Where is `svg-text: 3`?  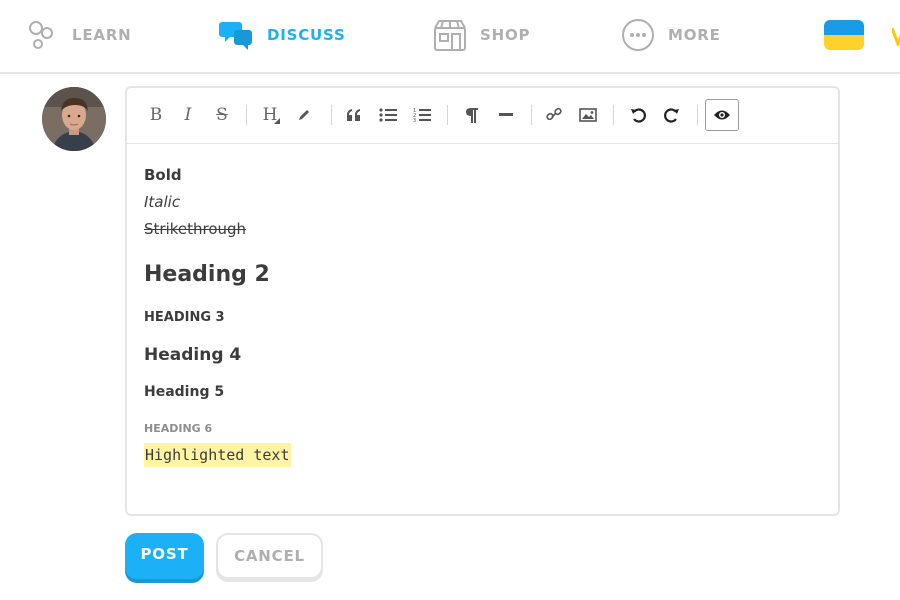
svg-text: 3 is located at coordinates (414, 120).